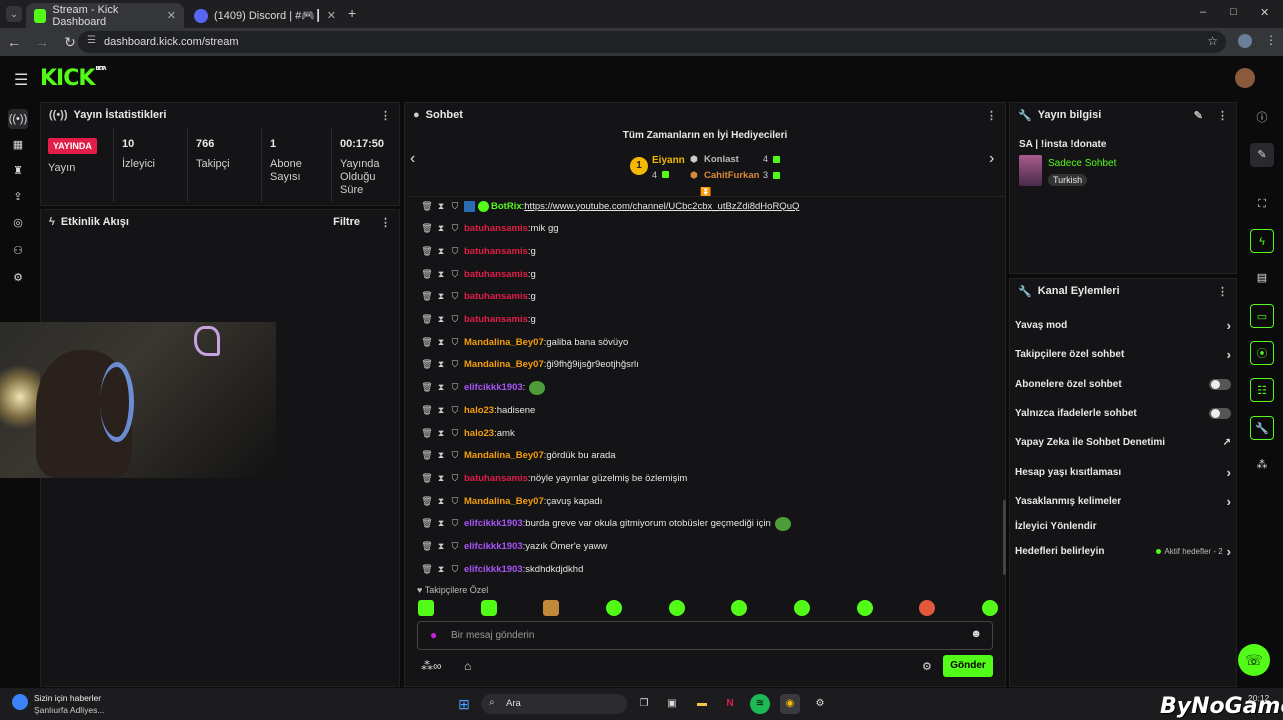 This screenshot has width=1283, height=720. I want to click on app-icon: ⚙, so click(820, 704).